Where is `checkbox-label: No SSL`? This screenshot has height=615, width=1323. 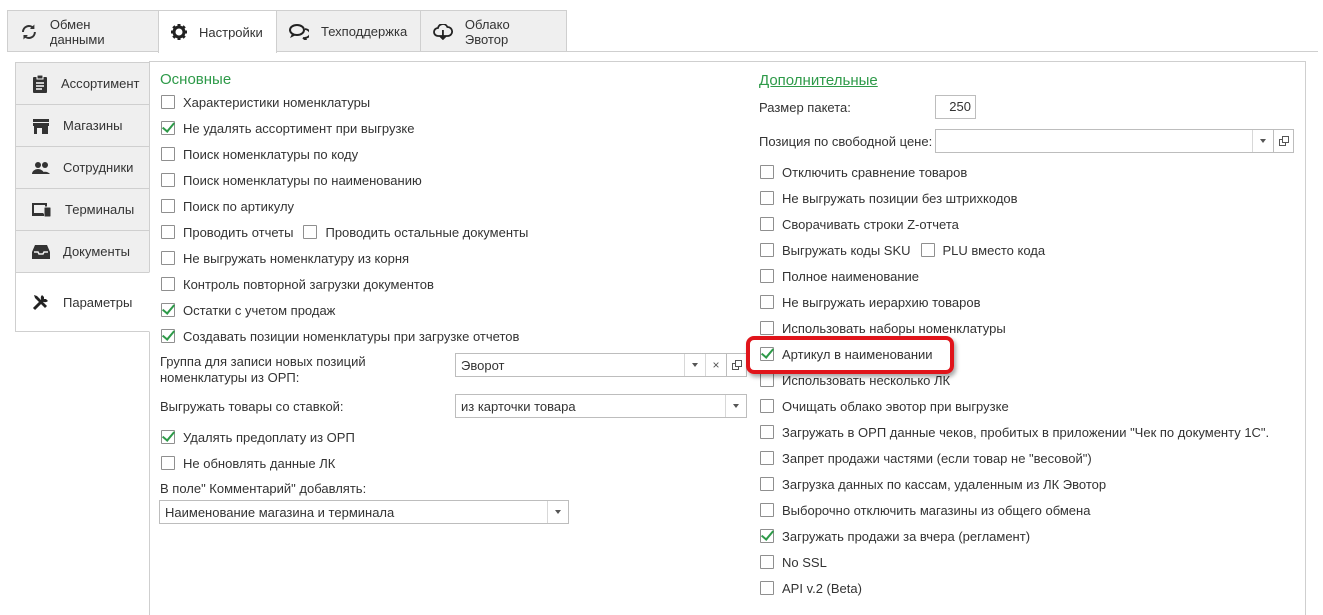
checkbox-label: No SSL is located at coordinates (804, 562).